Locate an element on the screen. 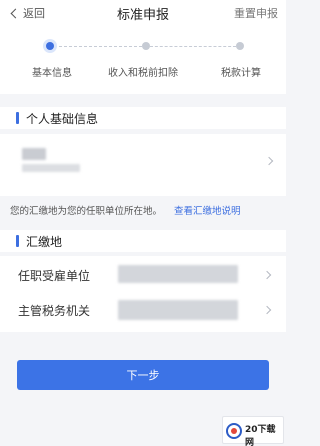  personal-info-header: 个人基础信息 is located at coordinates (143, 118).